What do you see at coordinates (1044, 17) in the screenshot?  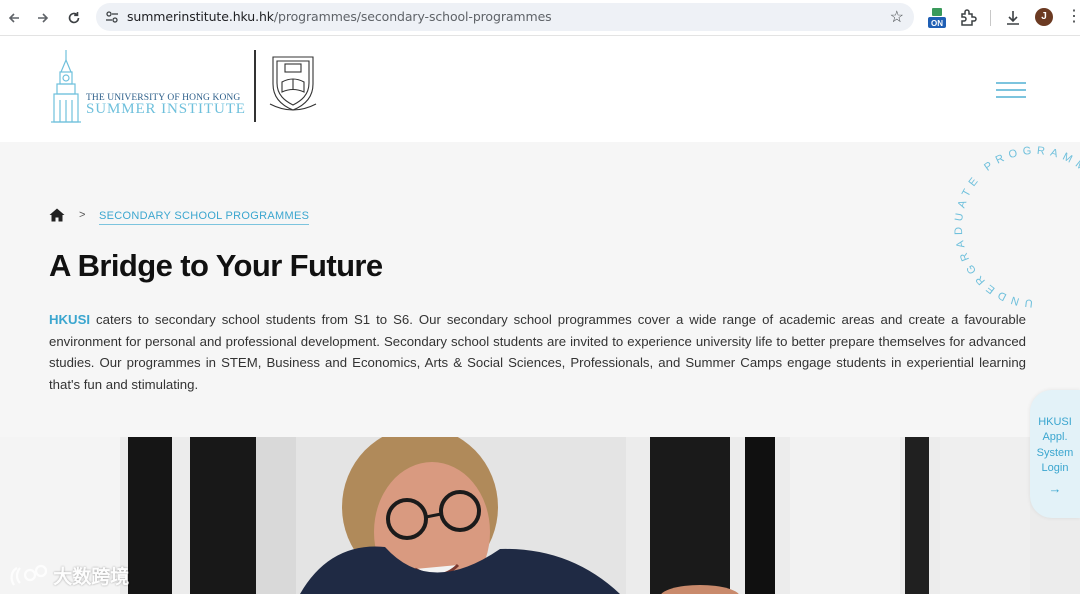 I see `profile-avatar: J` at bounding box center [1044, 17].